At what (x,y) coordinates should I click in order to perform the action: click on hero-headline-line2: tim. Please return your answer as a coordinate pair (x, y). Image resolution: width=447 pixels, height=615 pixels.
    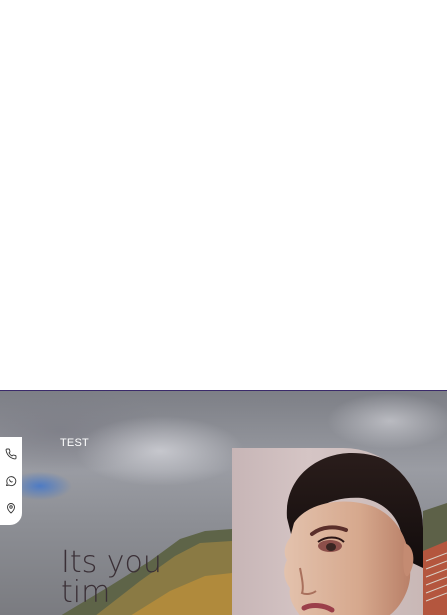
    Looking at the image, I should click on (86, 592).